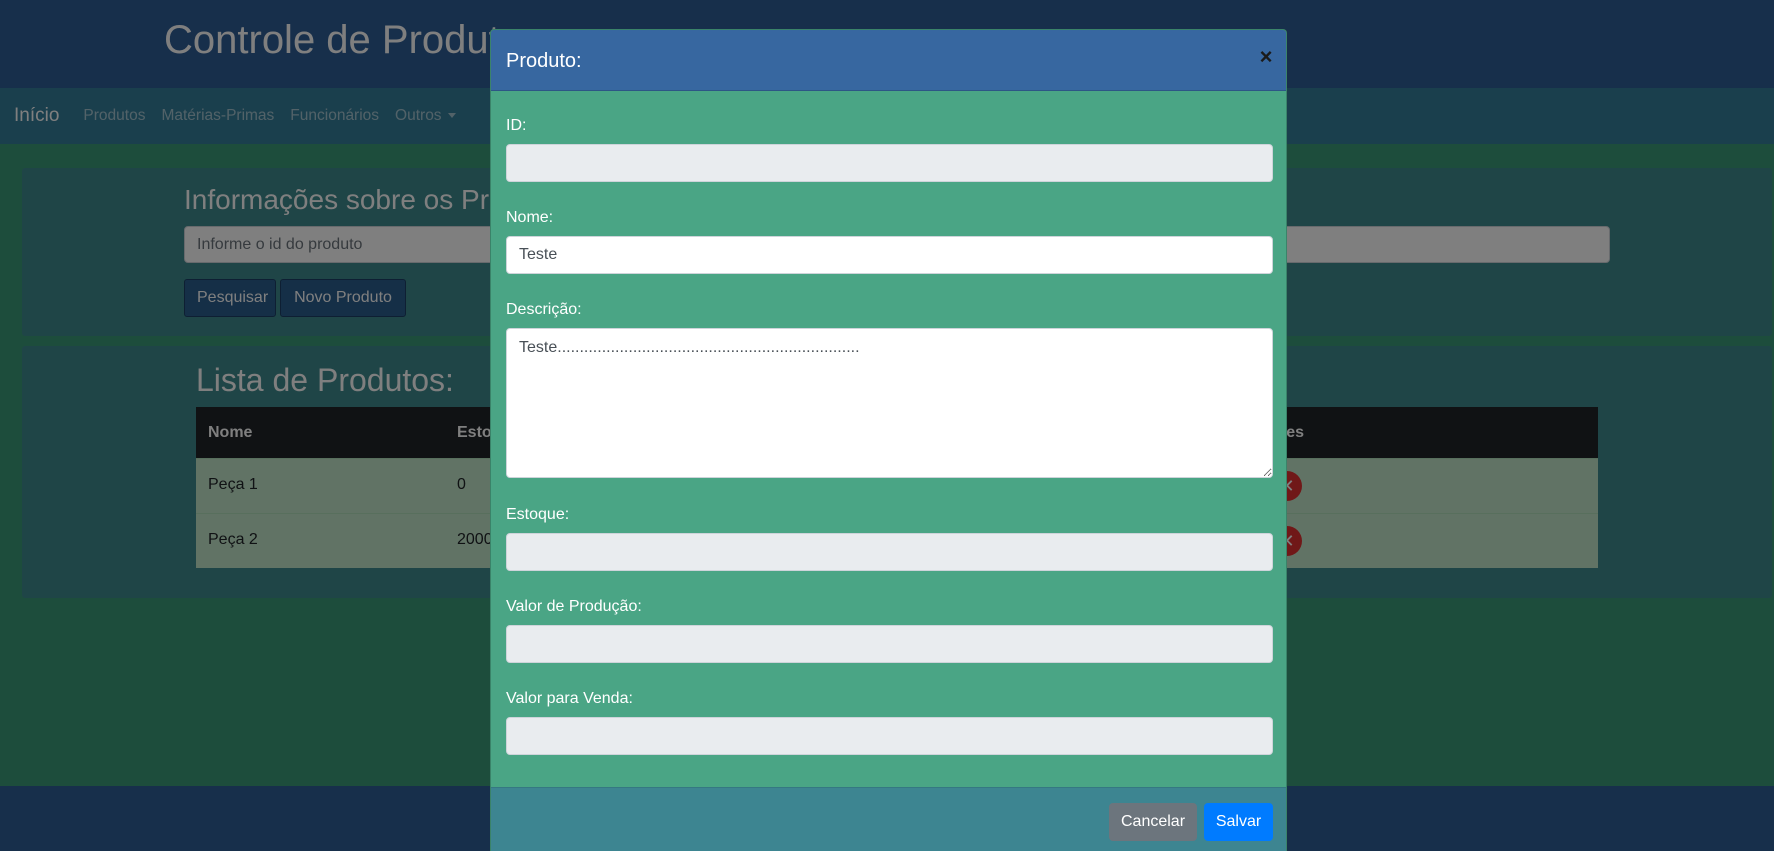 This screenshot has width=1774, height=851. I want to click on descricao-label: Descrição:, so click(544, 309).